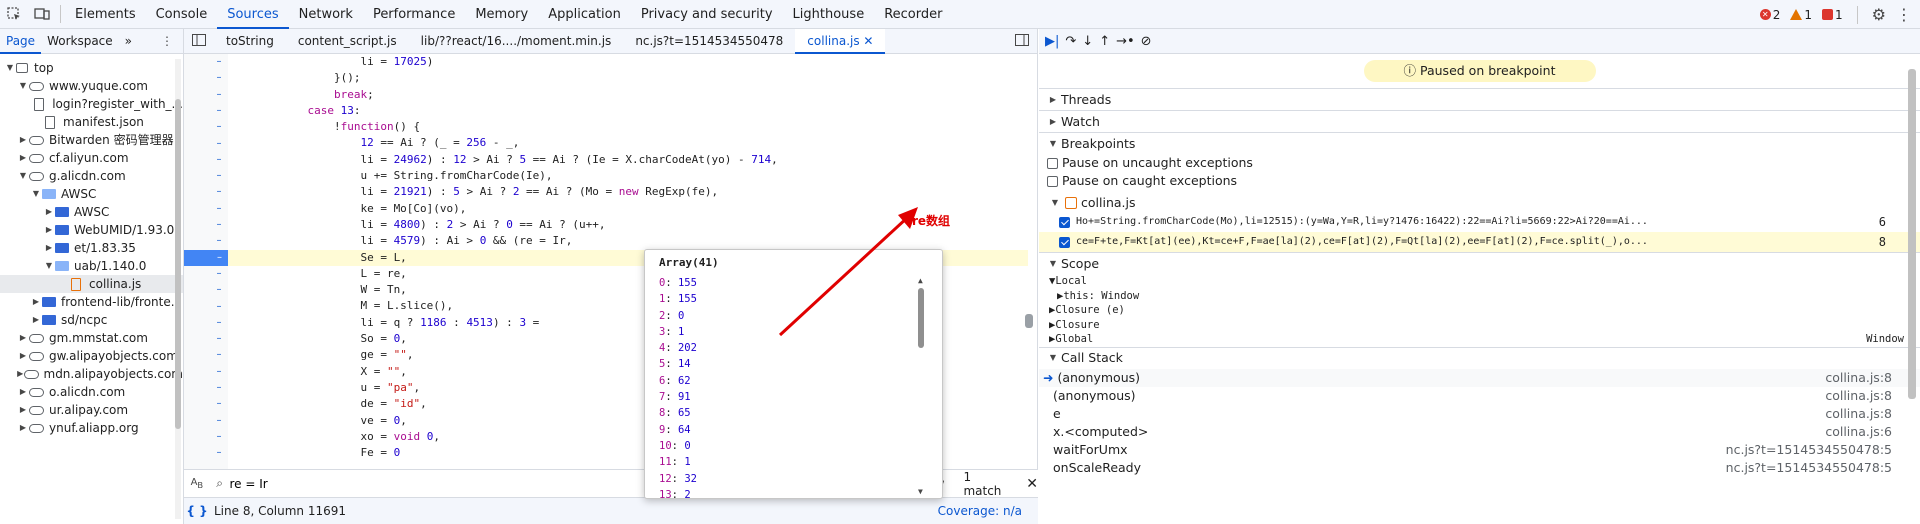 The image size is (1920, 524). What do you see at coordinates (91, 122) in the screenshot?
I see `tree-item: manifest.json` at bounding box center [91, 122].